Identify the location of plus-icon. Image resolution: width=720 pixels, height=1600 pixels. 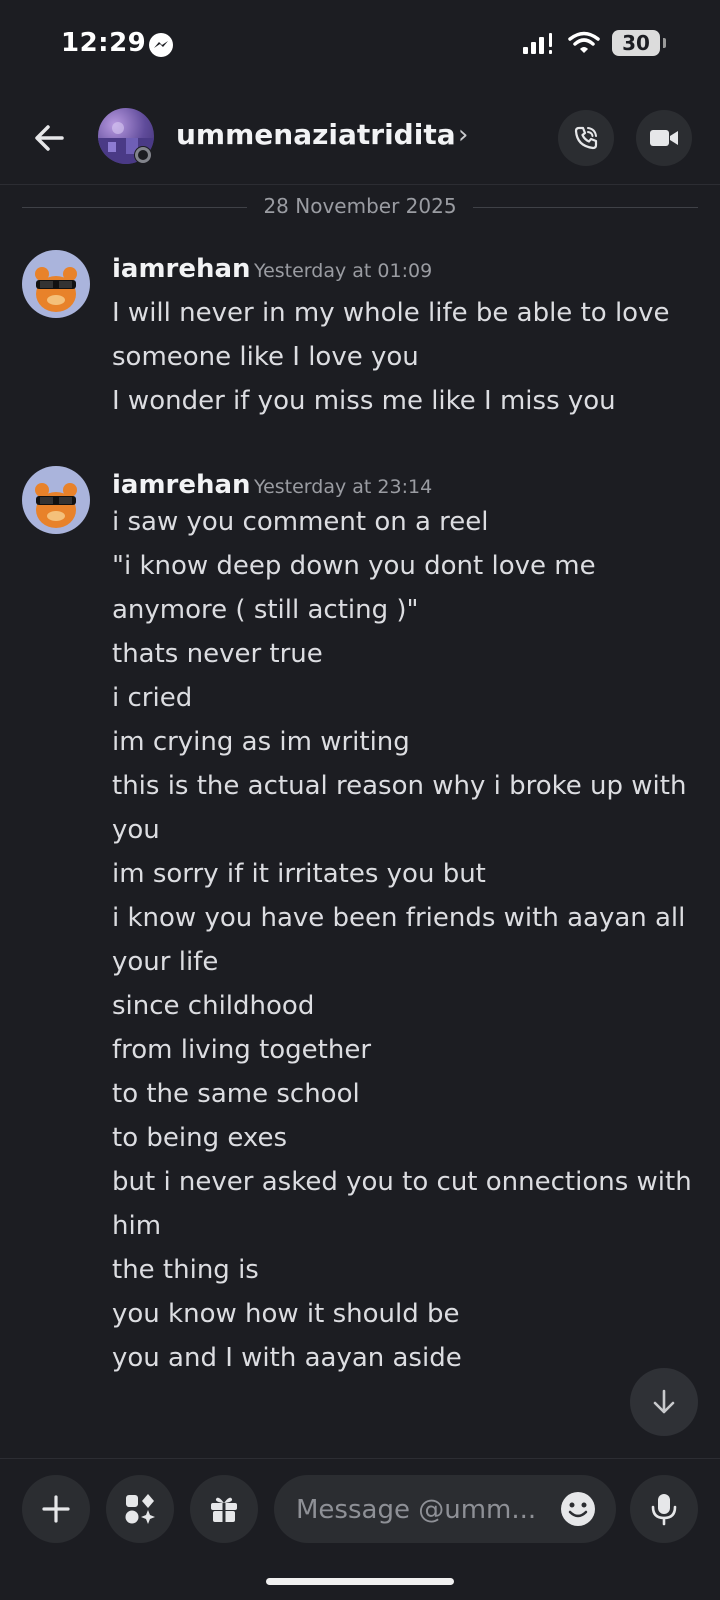
(56, 1509).